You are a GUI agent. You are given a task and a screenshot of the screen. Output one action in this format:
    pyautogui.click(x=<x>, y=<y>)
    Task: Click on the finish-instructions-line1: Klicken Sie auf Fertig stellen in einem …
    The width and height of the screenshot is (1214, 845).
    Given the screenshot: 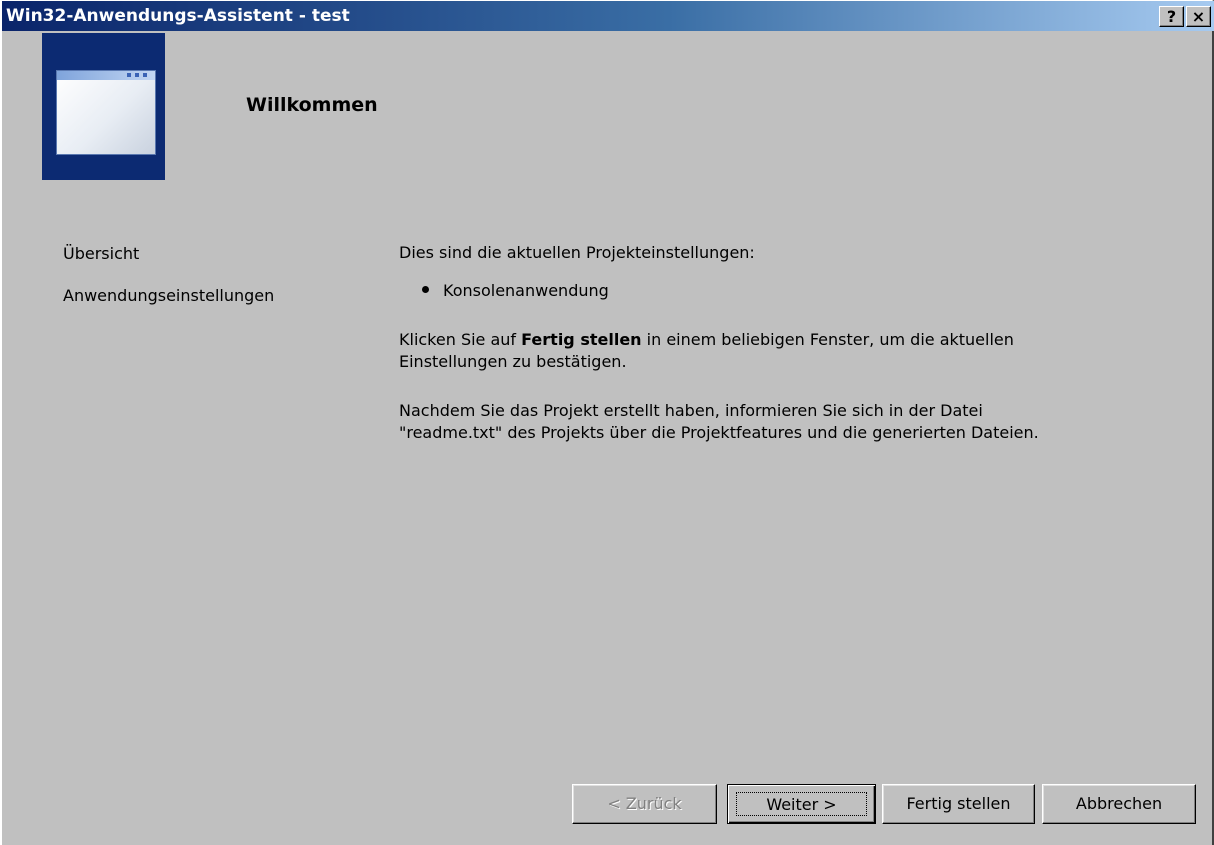 What is the action you would take?
    pyautogui.click(x=706, y=340)
    